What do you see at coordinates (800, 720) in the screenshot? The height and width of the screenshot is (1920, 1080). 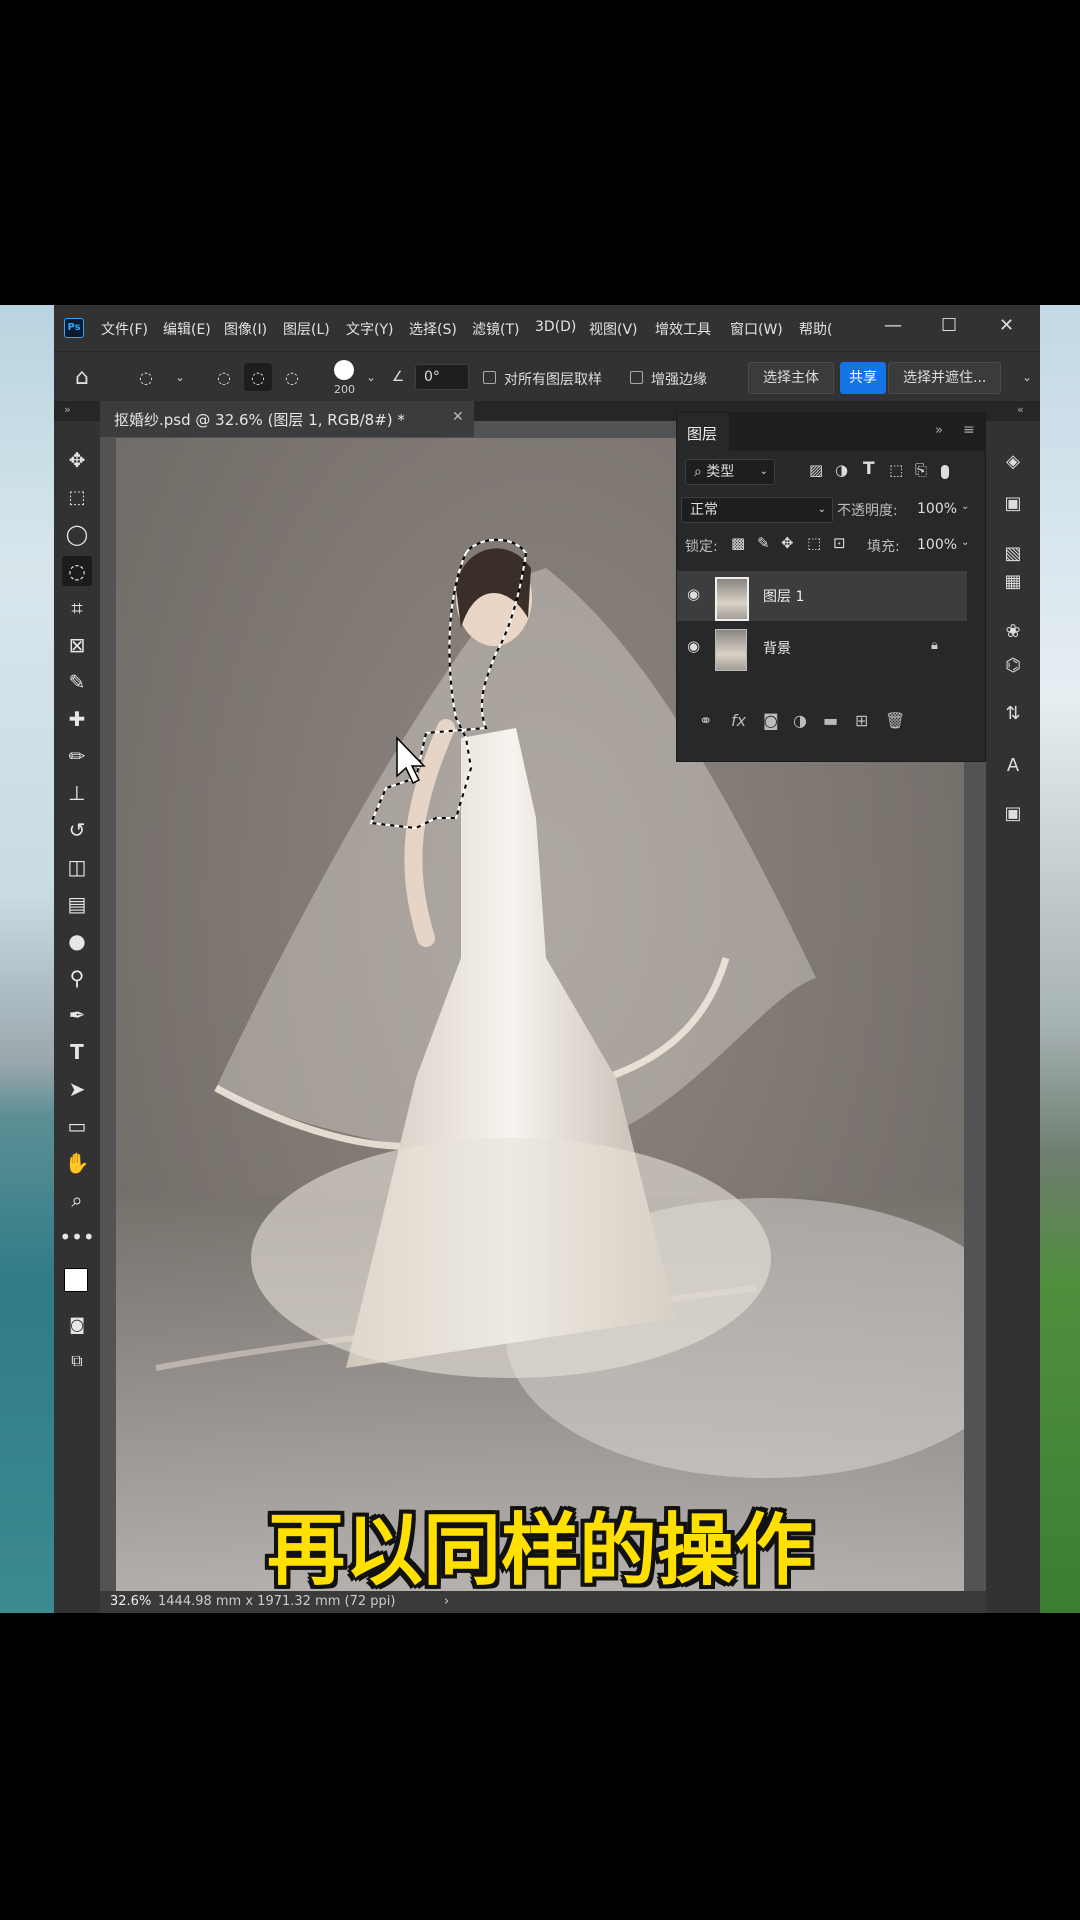 I see `adjustment-layer-icon: ◑` at bounding box center [800, 720].